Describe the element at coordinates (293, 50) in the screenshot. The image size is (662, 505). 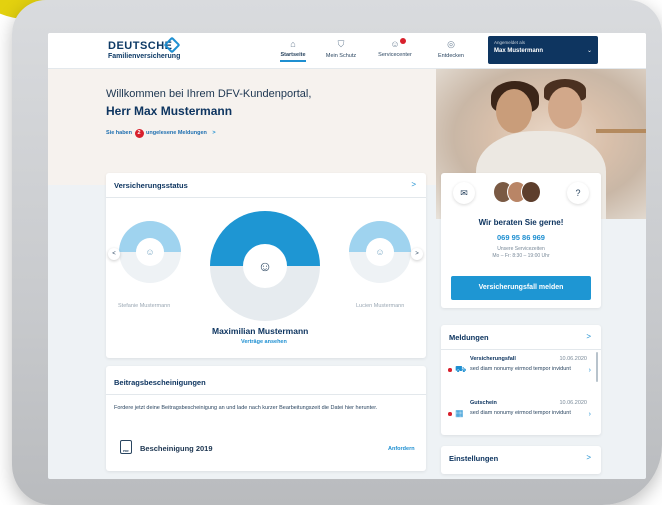
I see `nav-item-startseite: ⌂ Startseite` at that location.